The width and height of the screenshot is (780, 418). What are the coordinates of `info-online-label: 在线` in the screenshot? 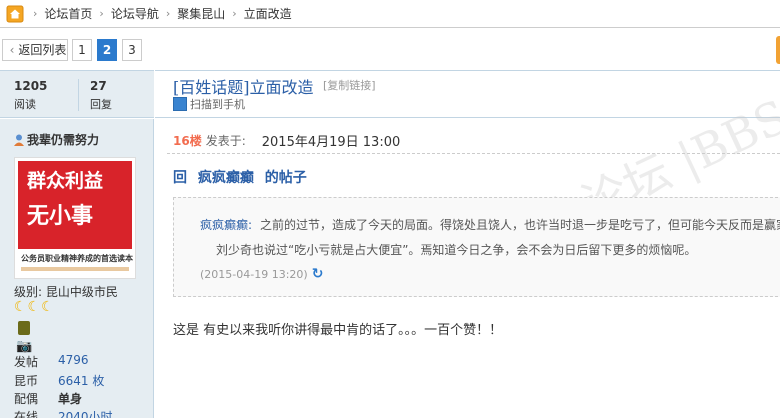 It's located at (26, 414).